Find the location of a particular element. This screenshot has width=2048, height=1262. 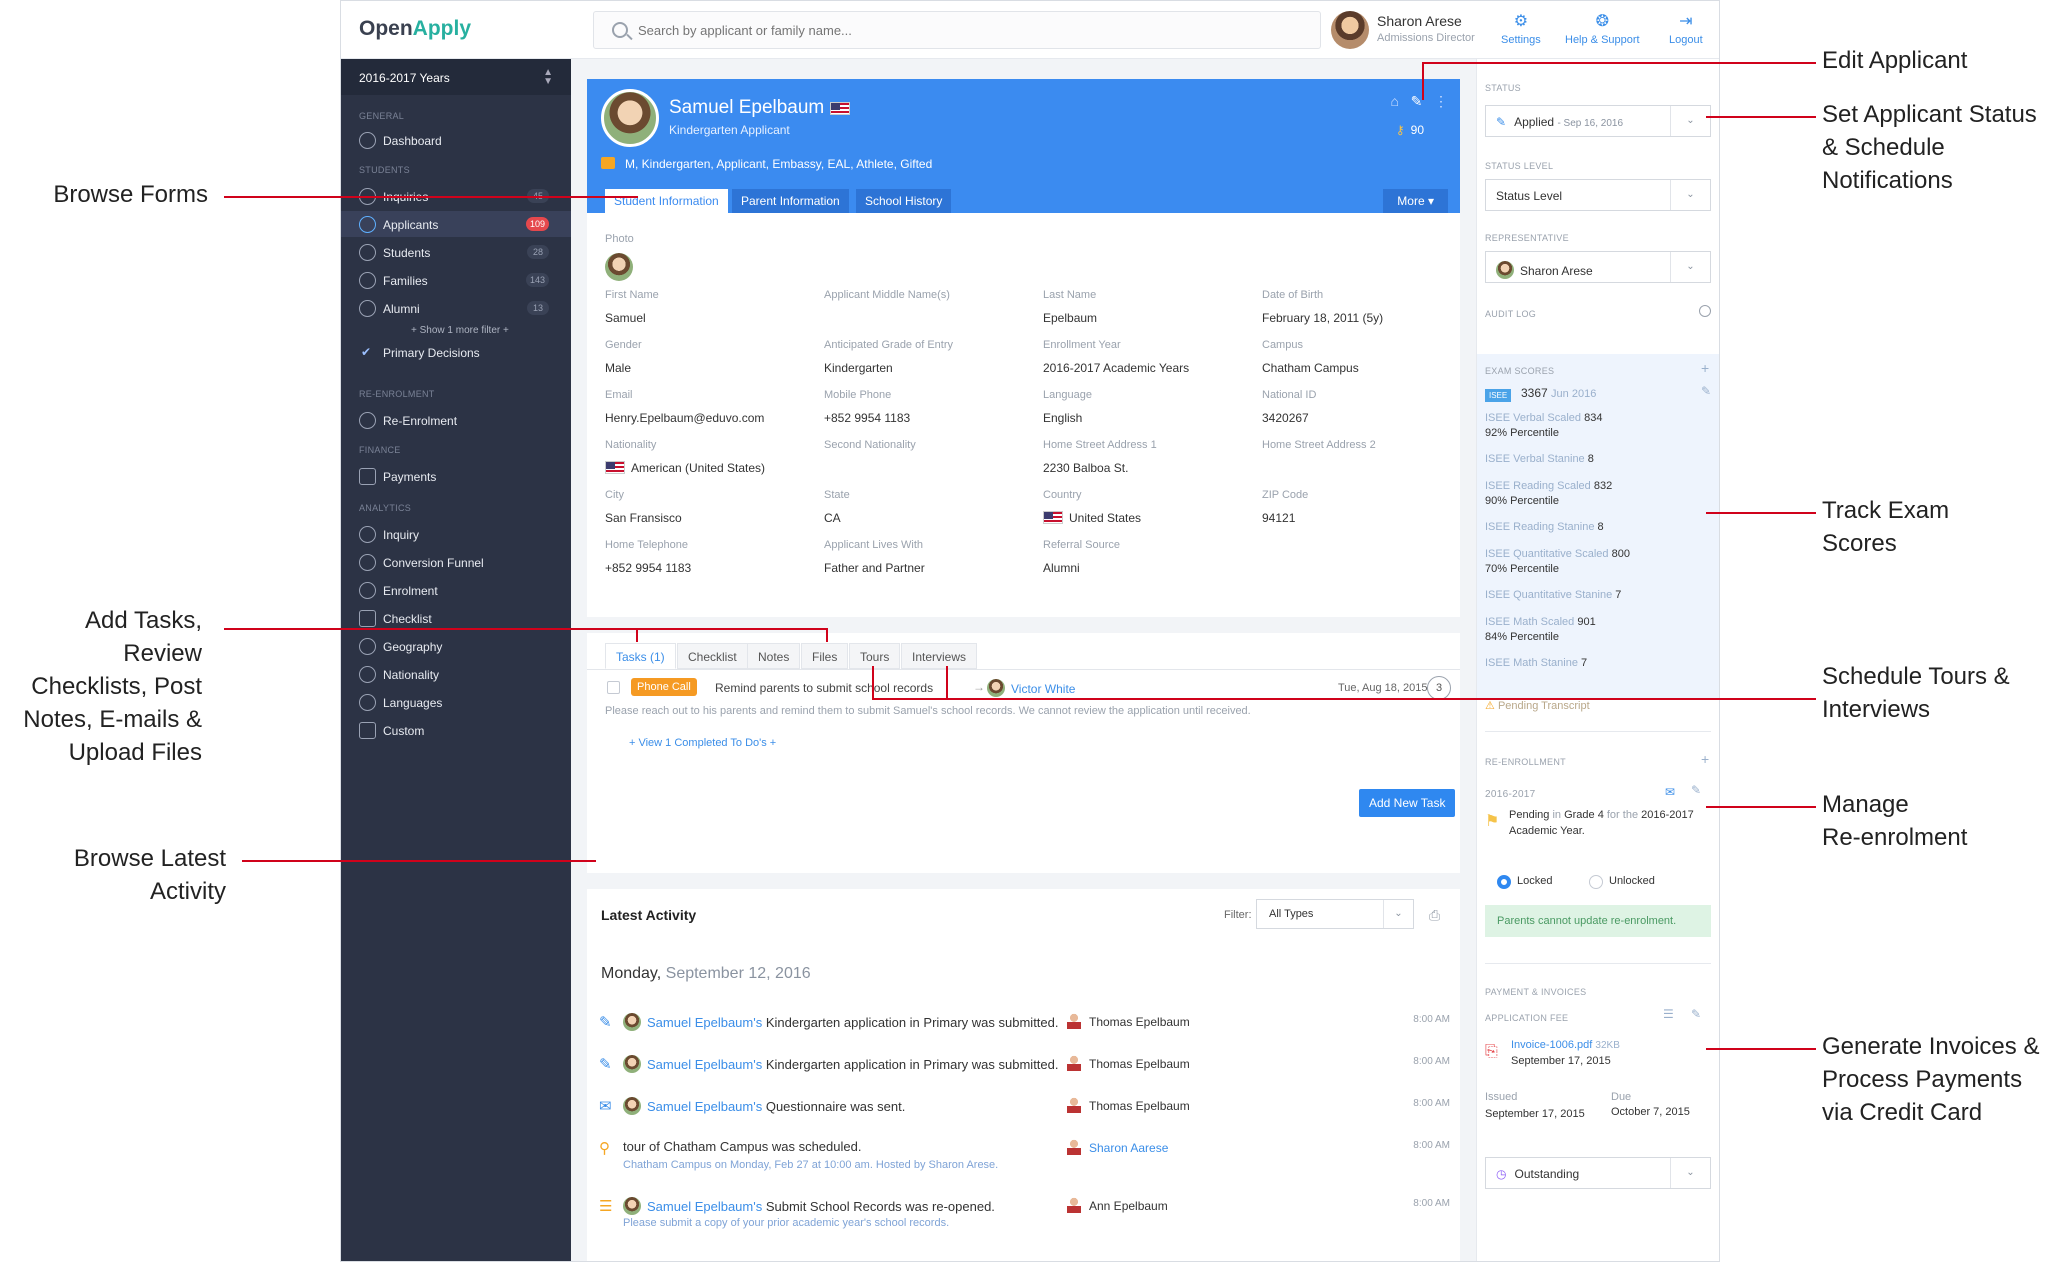

applicant-avatar is located at coordinates (630, 118).